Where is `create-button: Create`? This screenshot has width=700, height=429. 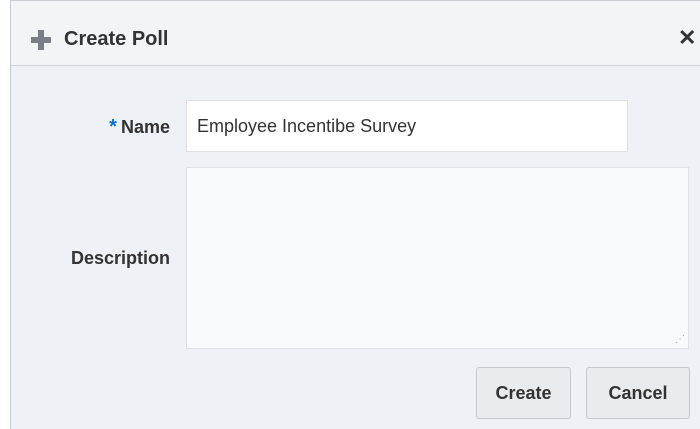 create-button: Create is located at coordinates (523, 393).